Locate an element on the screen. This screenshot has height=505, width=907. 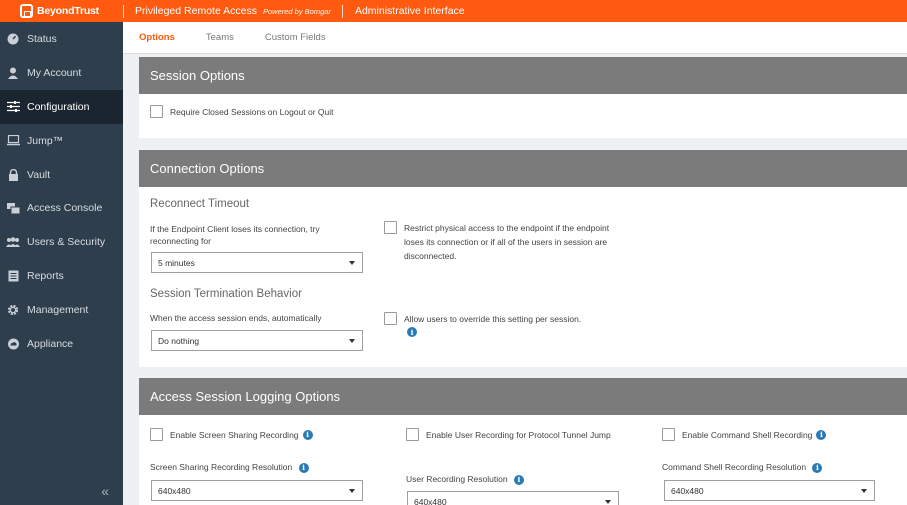
user-resolution-select: 640x480 is located at coordinates (513, 498).